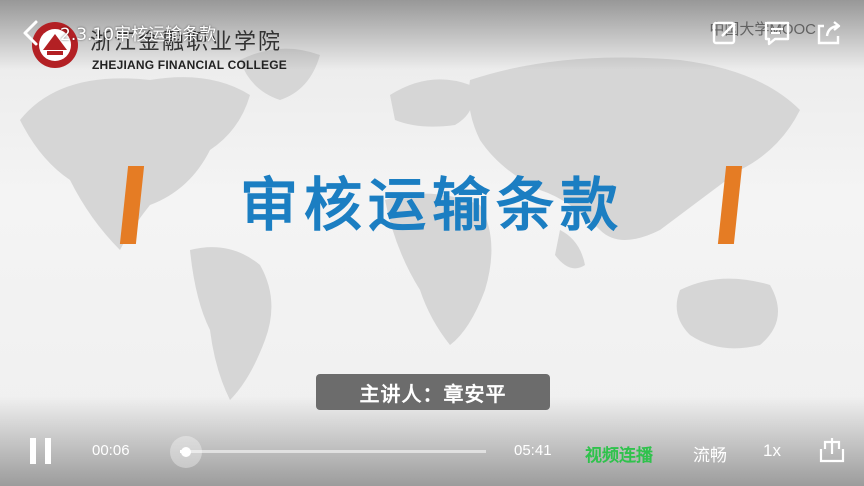 The image size is (864, 486). I want to click on speaker-caption: 主讲人：章安平, so click(433, 392).